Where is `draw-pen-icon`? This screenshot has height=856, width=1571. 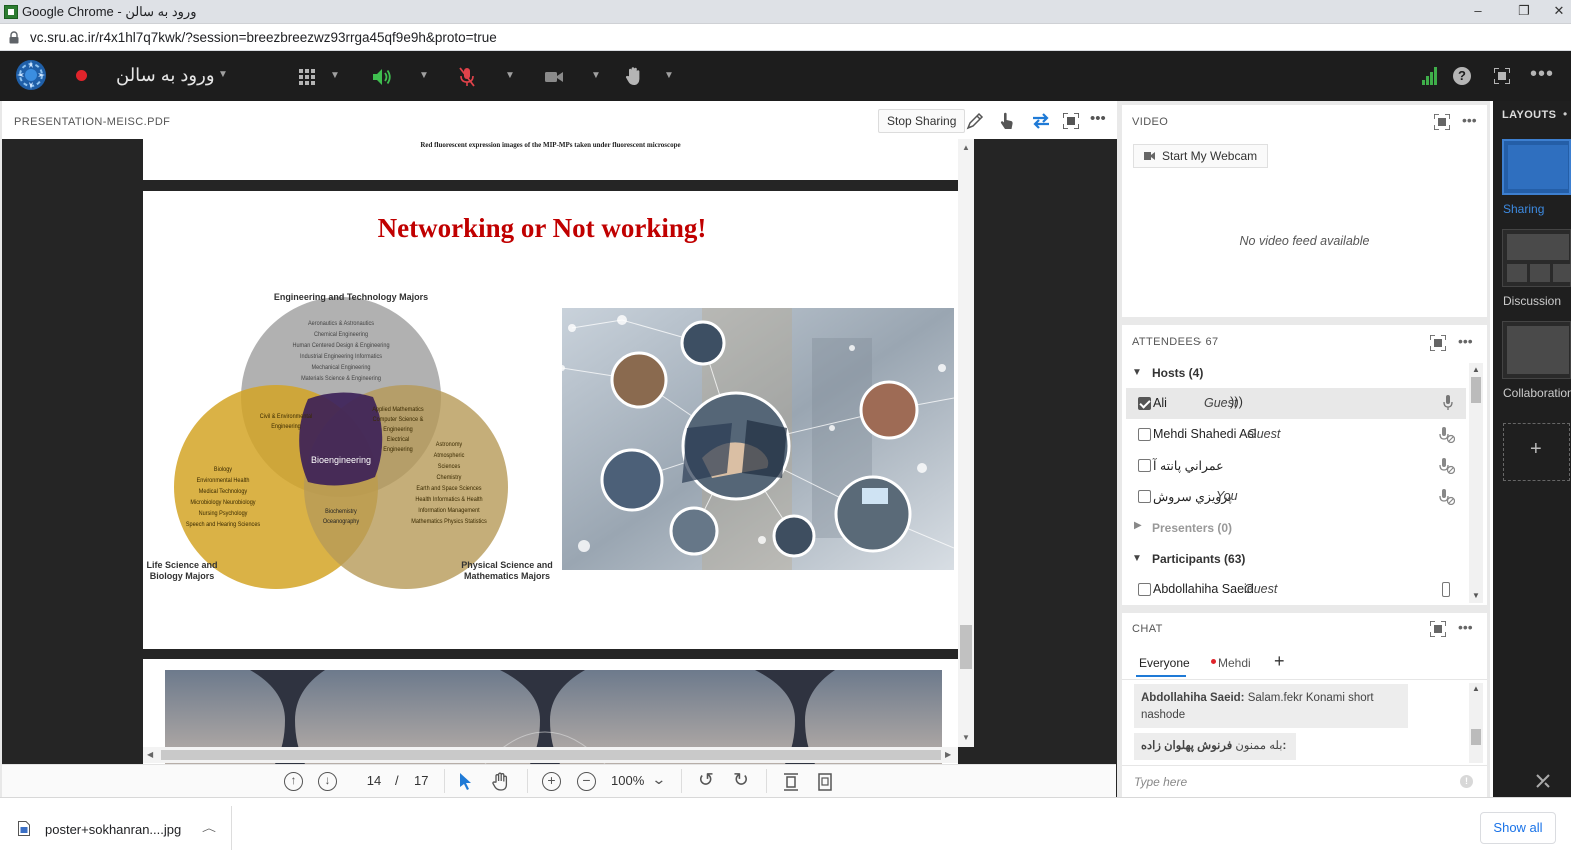
draw-pen-icon is located at coordinates (975, 121).